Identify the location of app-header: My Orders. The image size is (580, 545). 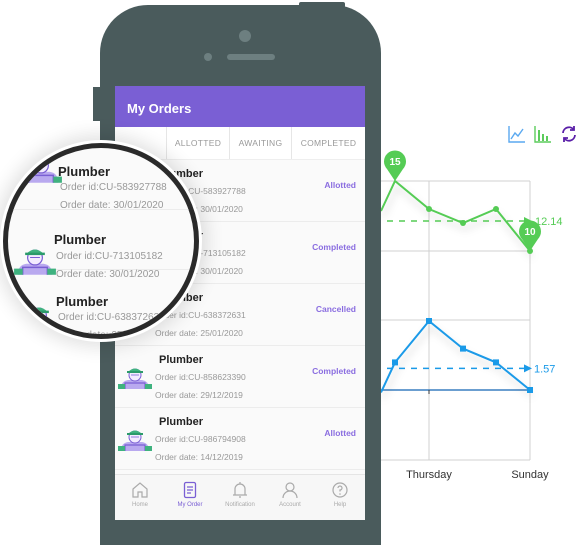
(240, 106).